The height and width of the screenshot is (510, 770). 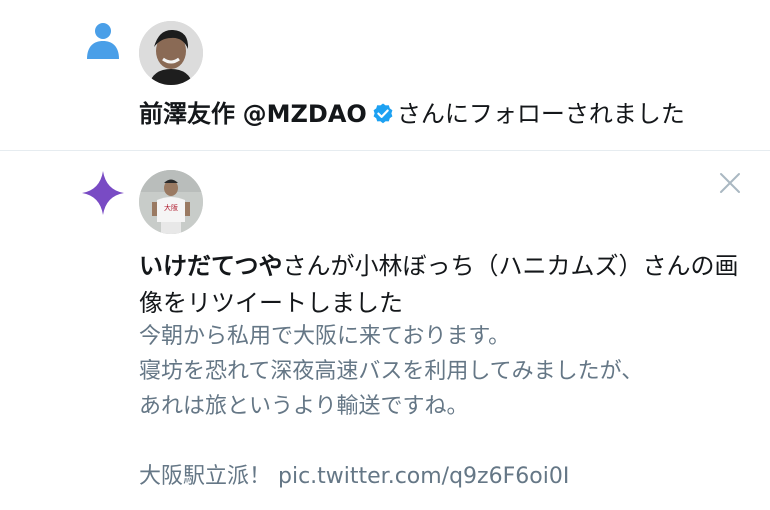 I want to click on tweet-footer: 大阪駅立派！ pic.twitter.com/q9z6F6oi0I, so click(x=354, y=476).